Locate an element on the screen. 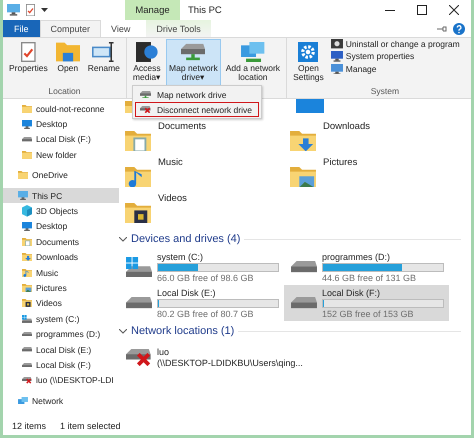 The image size is (474, 438). ribbon-button: Properties is located at coordinates (28, 62).